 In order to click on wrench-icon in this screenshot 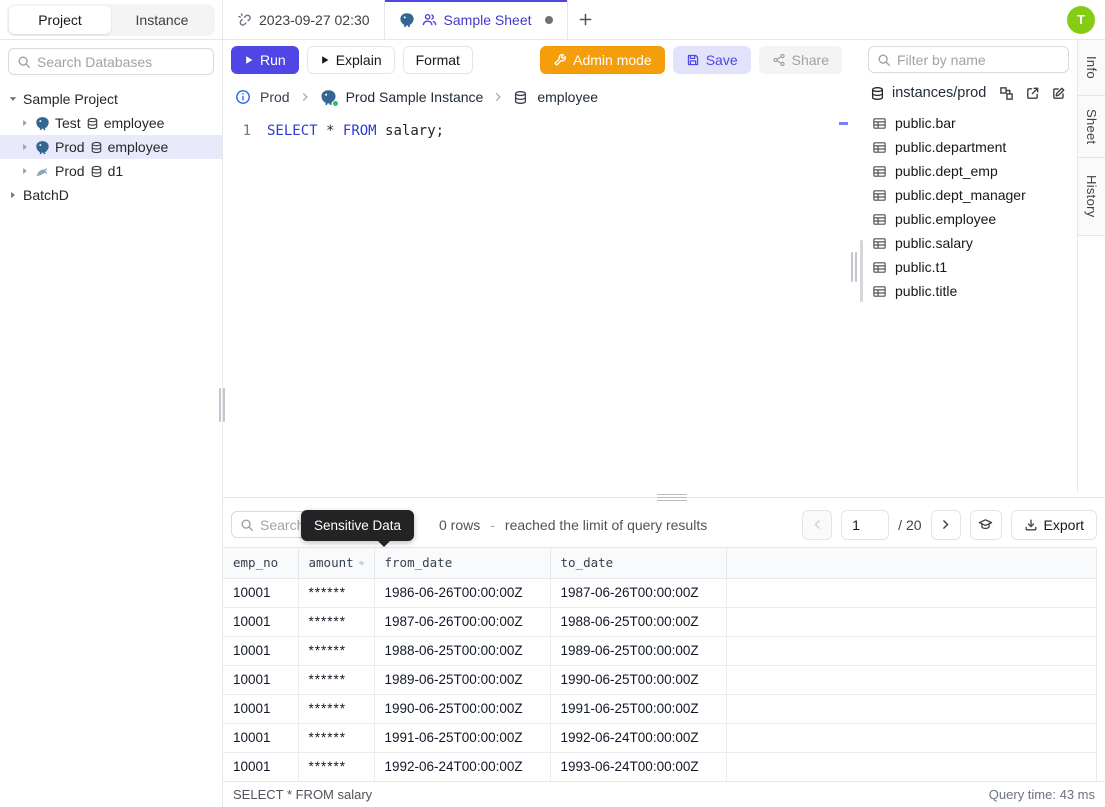, I will do `click(560, 59)`.